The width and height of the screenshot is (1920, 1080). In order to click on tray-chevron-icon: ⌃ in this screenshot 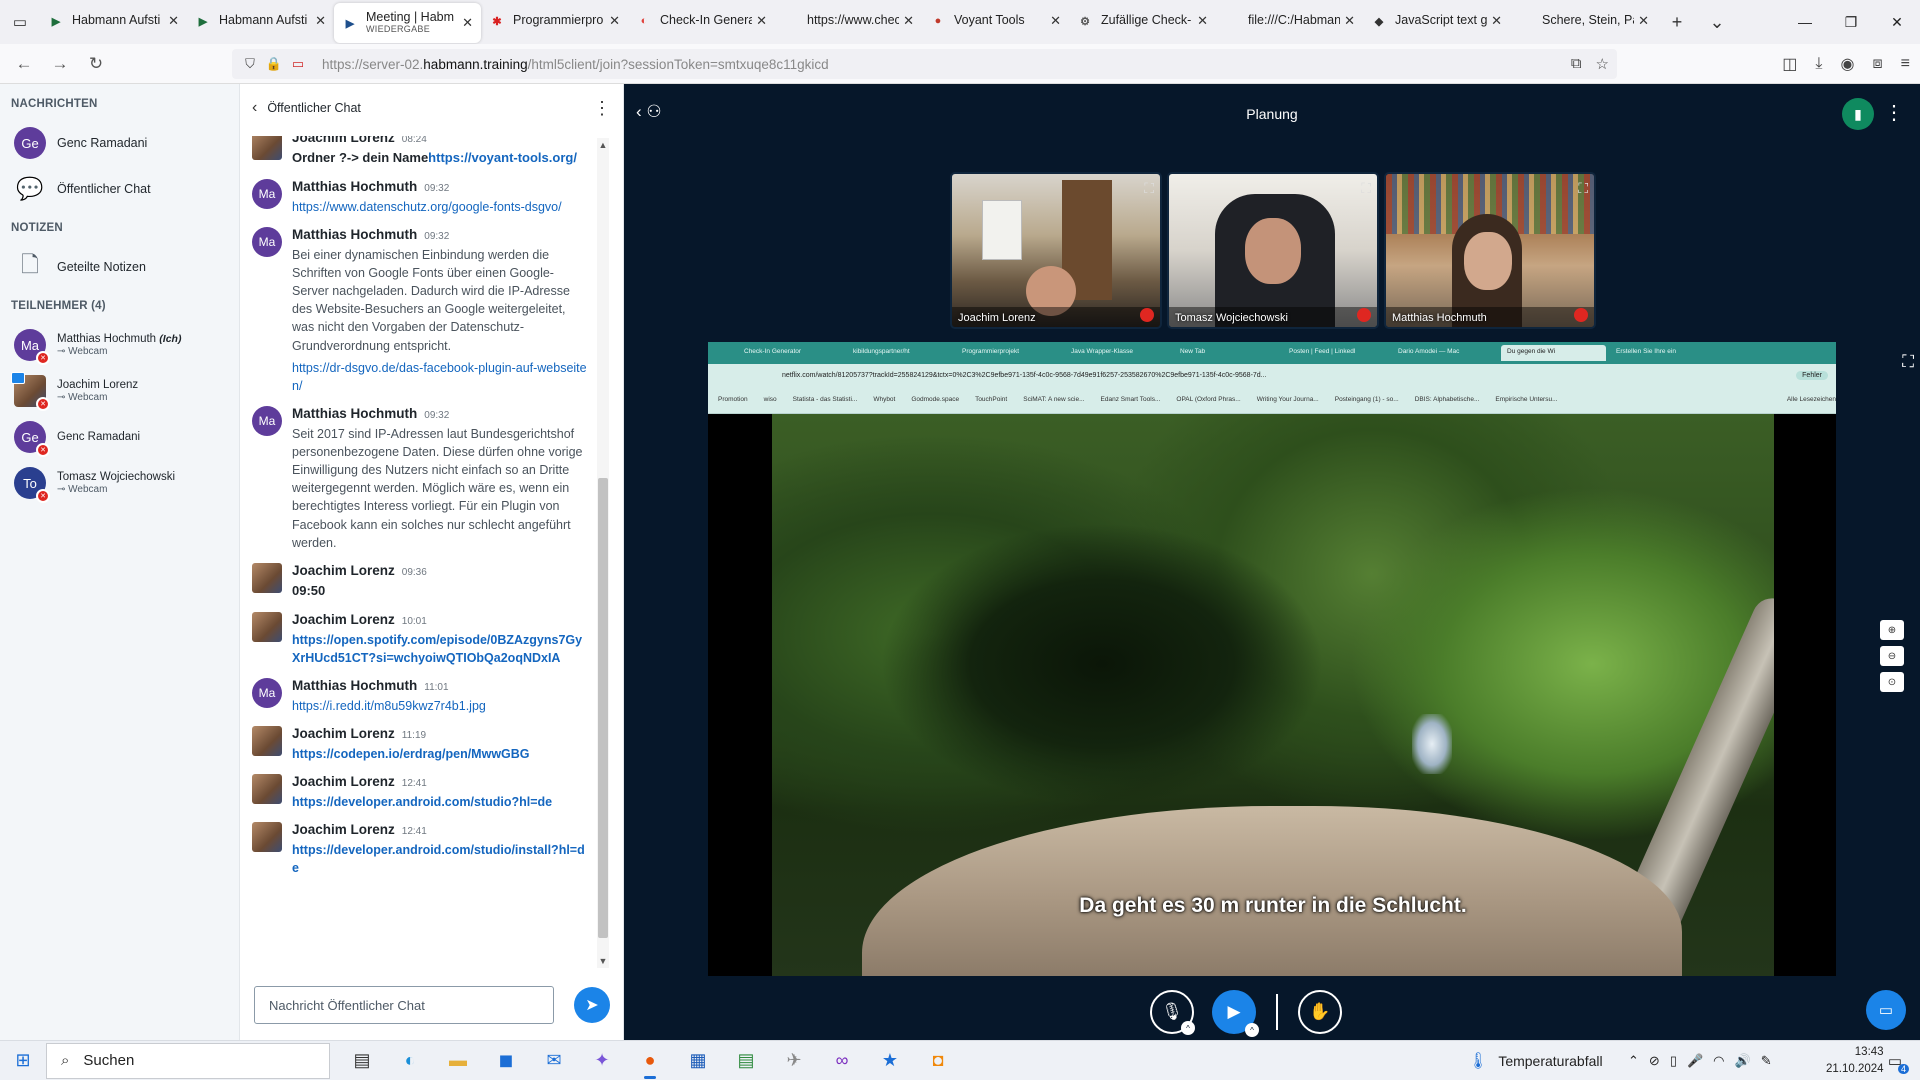, I will do `click(1633, 1061)`.